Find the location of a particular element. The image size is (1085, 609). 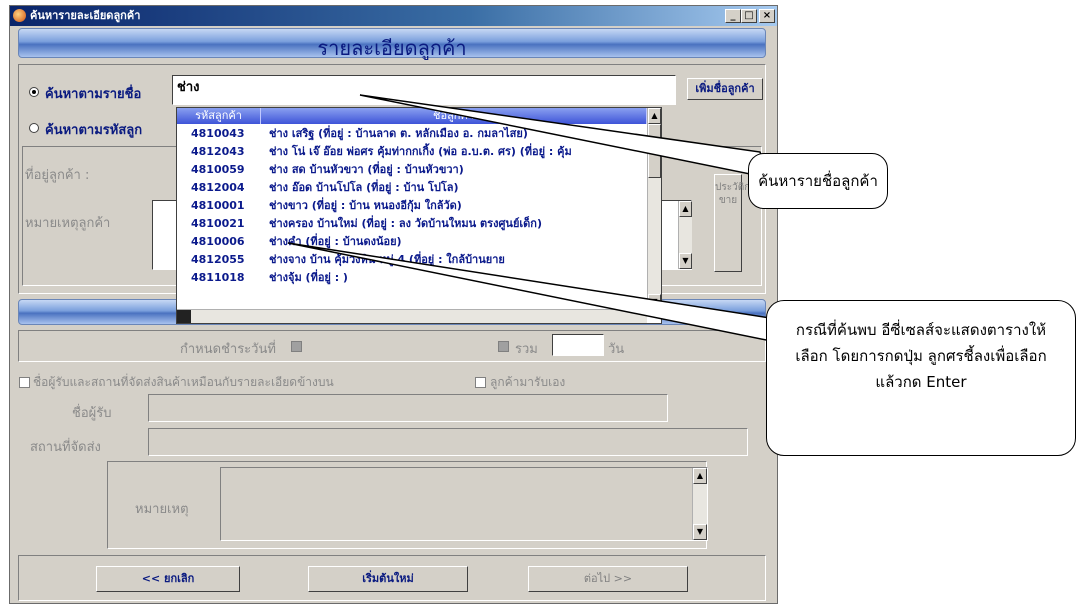

app-icon is located at coordinates (19, 15).